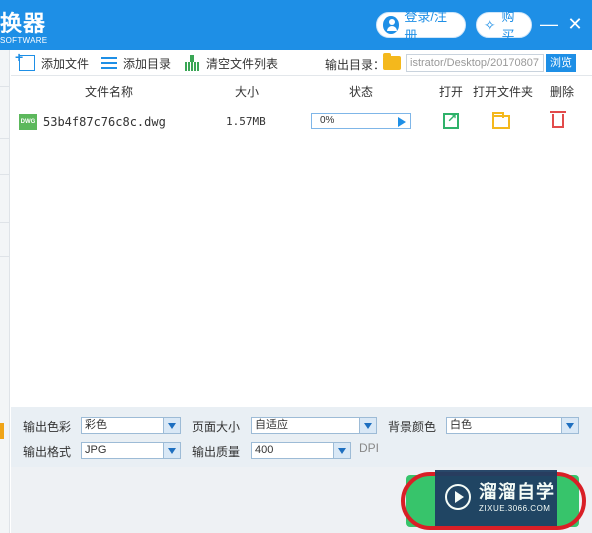 This screenshot has width=592, height=533. What do you see at coordinates (425, 26) in the screenshot?
I see `login-label: 登录/注册` at bounding box center [425, 26].